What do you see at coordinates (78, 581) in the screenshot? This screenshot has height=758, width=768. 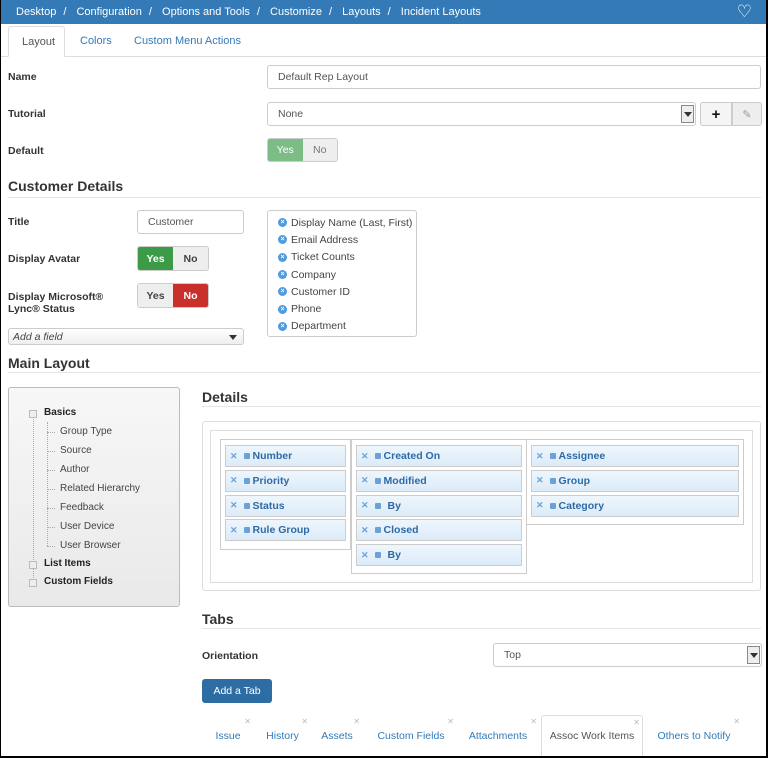 I see `tree-node-custom-fields: Custom Fields` at bounding box center [78, 581].